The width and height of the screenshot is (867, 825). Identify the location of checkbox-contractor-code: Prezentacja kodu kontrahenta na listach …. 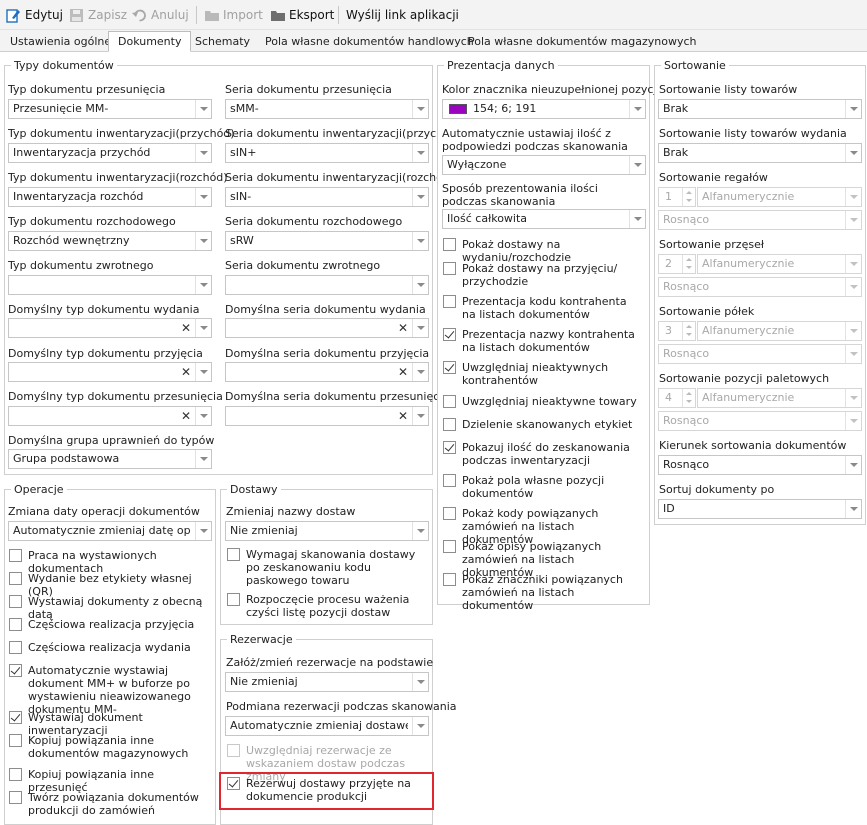
(542, 308).